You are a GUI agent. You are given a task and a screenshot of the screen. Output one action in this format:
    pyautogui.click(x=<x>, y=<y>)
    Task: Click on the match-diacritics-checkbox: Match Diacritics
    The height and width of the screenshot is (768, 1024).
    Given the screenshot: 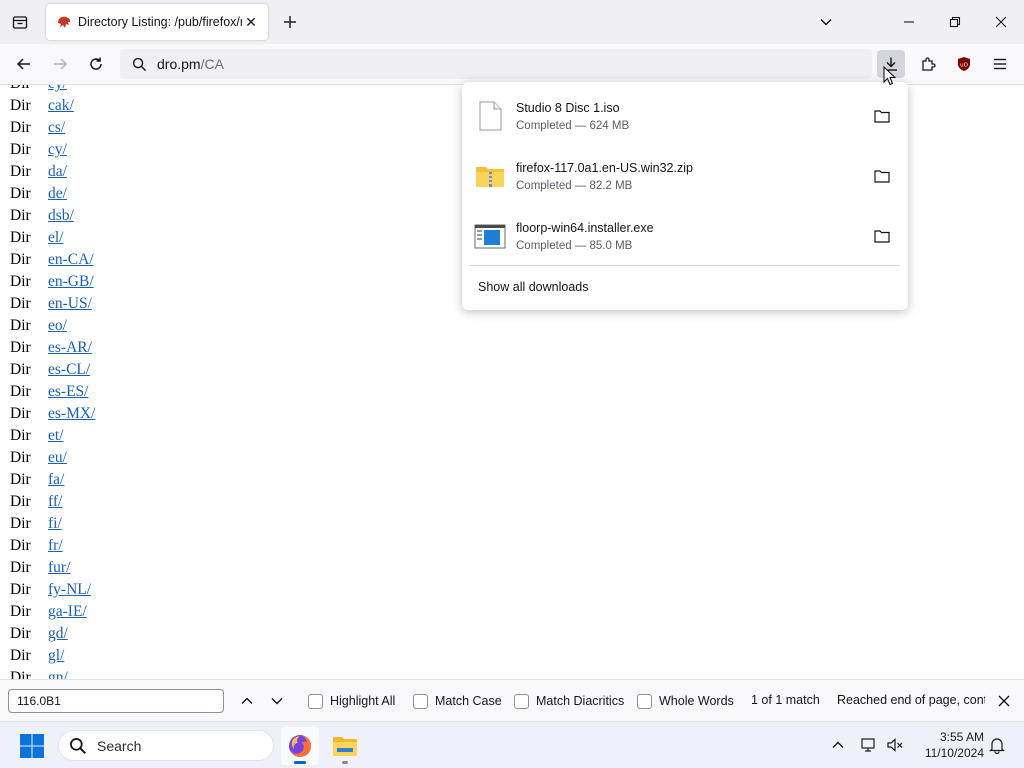 What is the action you would take?
    pyautogui.click(x=569, y=701)
    